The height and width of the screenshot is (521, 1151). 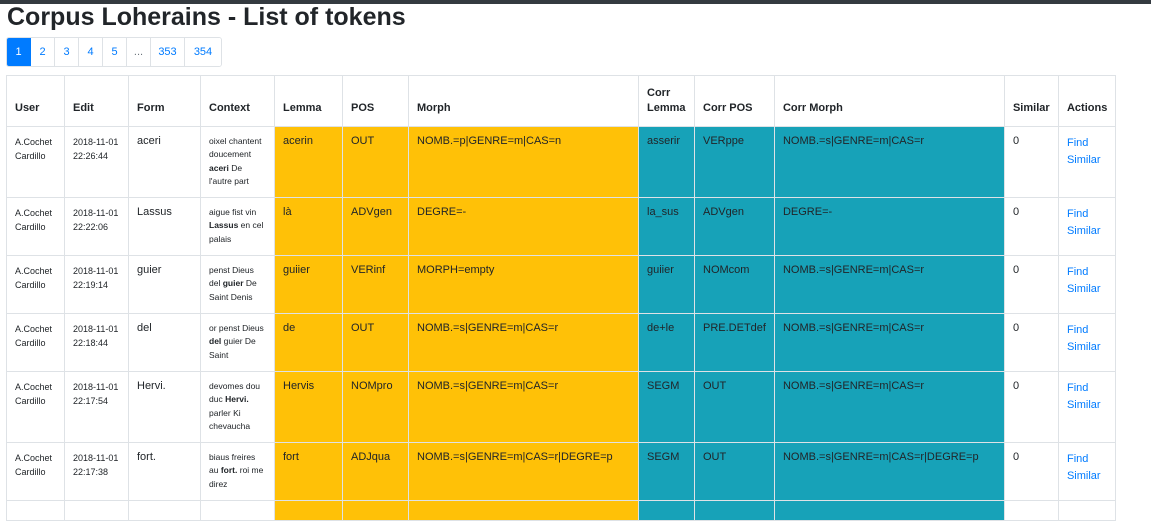 What do you see at coordinates (375, 162) in the screenshot?
I see `cell-pos: OUT` at bounding box center [375, 162].